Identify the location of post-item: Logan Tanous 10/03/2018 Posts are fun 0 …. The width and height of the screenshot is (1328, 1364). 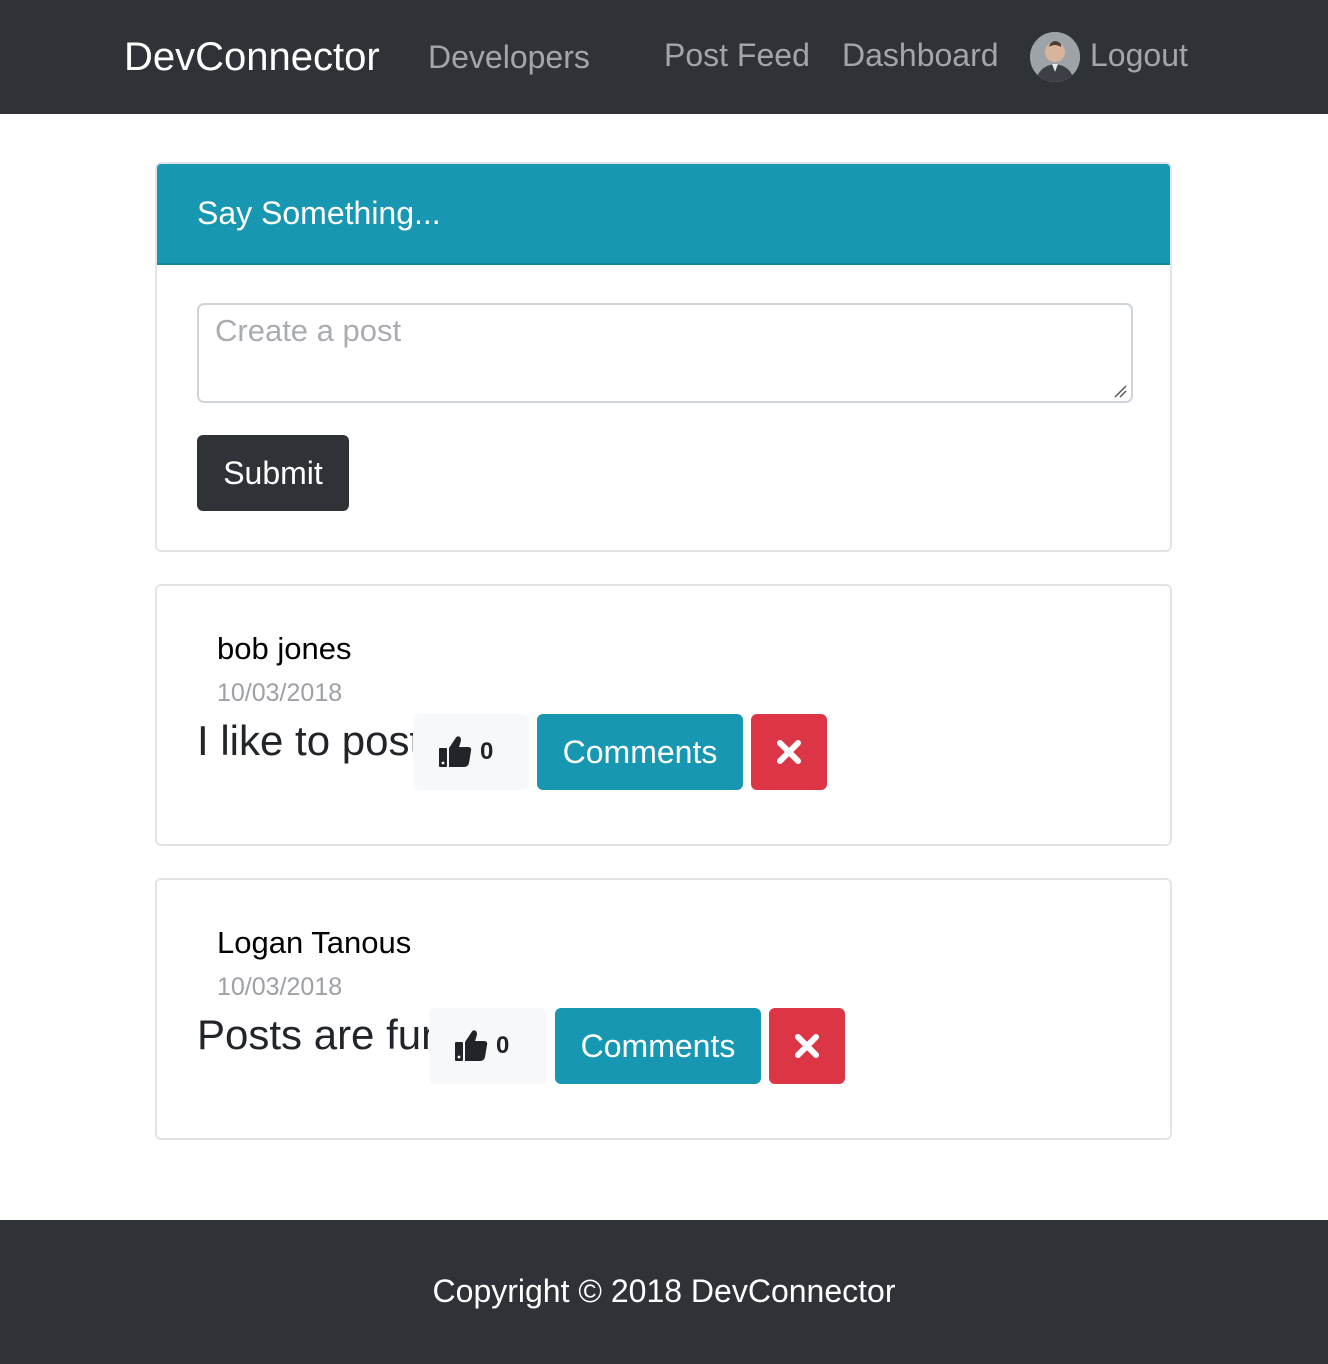
(663, 1009).